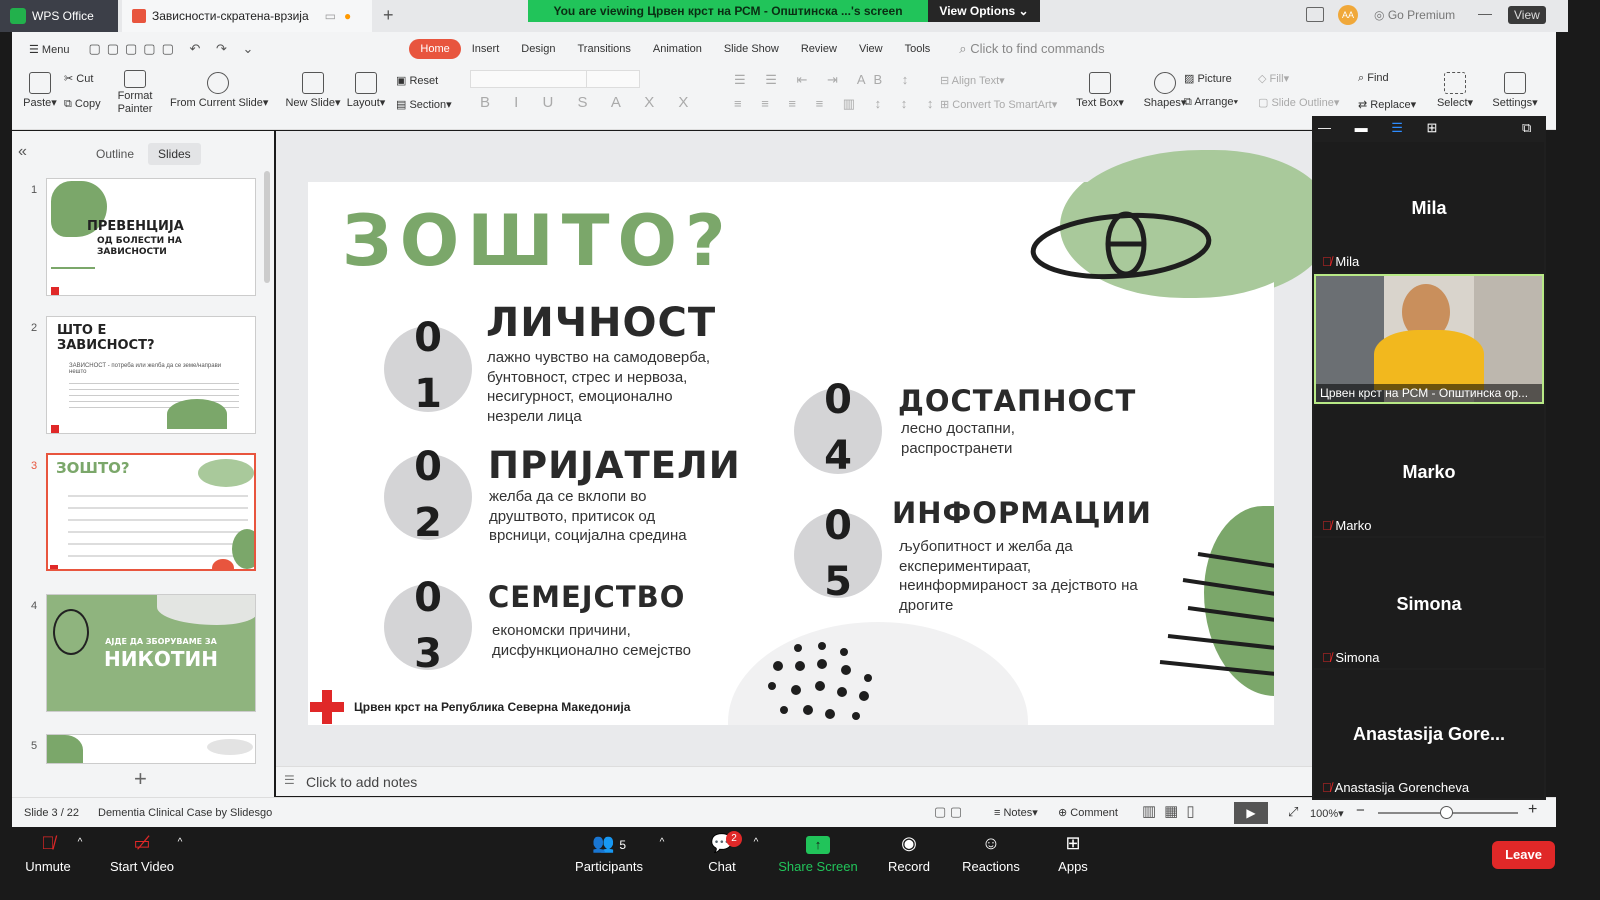 The width and height of the screenshot is (1600, 900). What do you see at coordinates (613, 79) in the screenshot?
I see `font-size-select` at bounding box center [613, 79].